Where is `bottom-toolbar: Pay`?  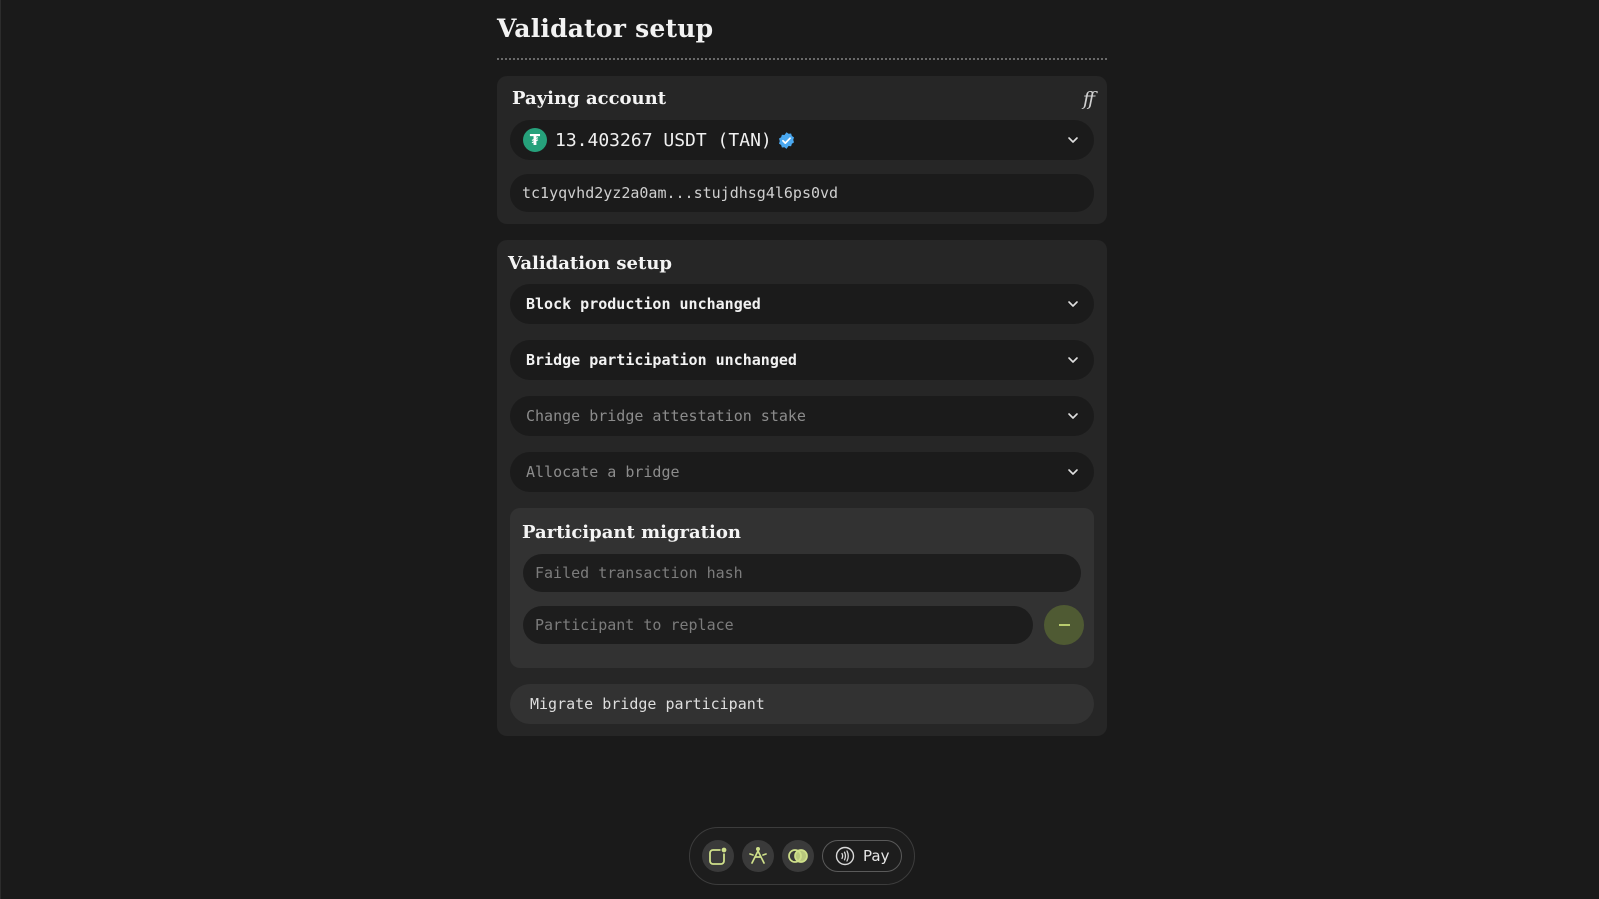 bottom-toolbar: Pay is located at coordinates (802, 856).